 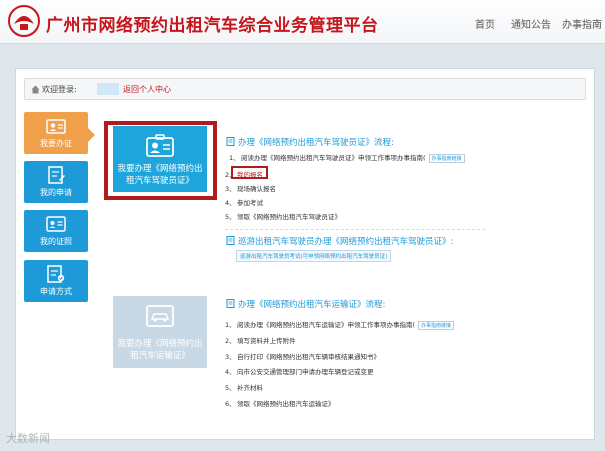 I want to click on vehicle-step-3: 3、自行打印《网络预约出租汽车辆审核结果通知书》, so click(x=302, y=357).